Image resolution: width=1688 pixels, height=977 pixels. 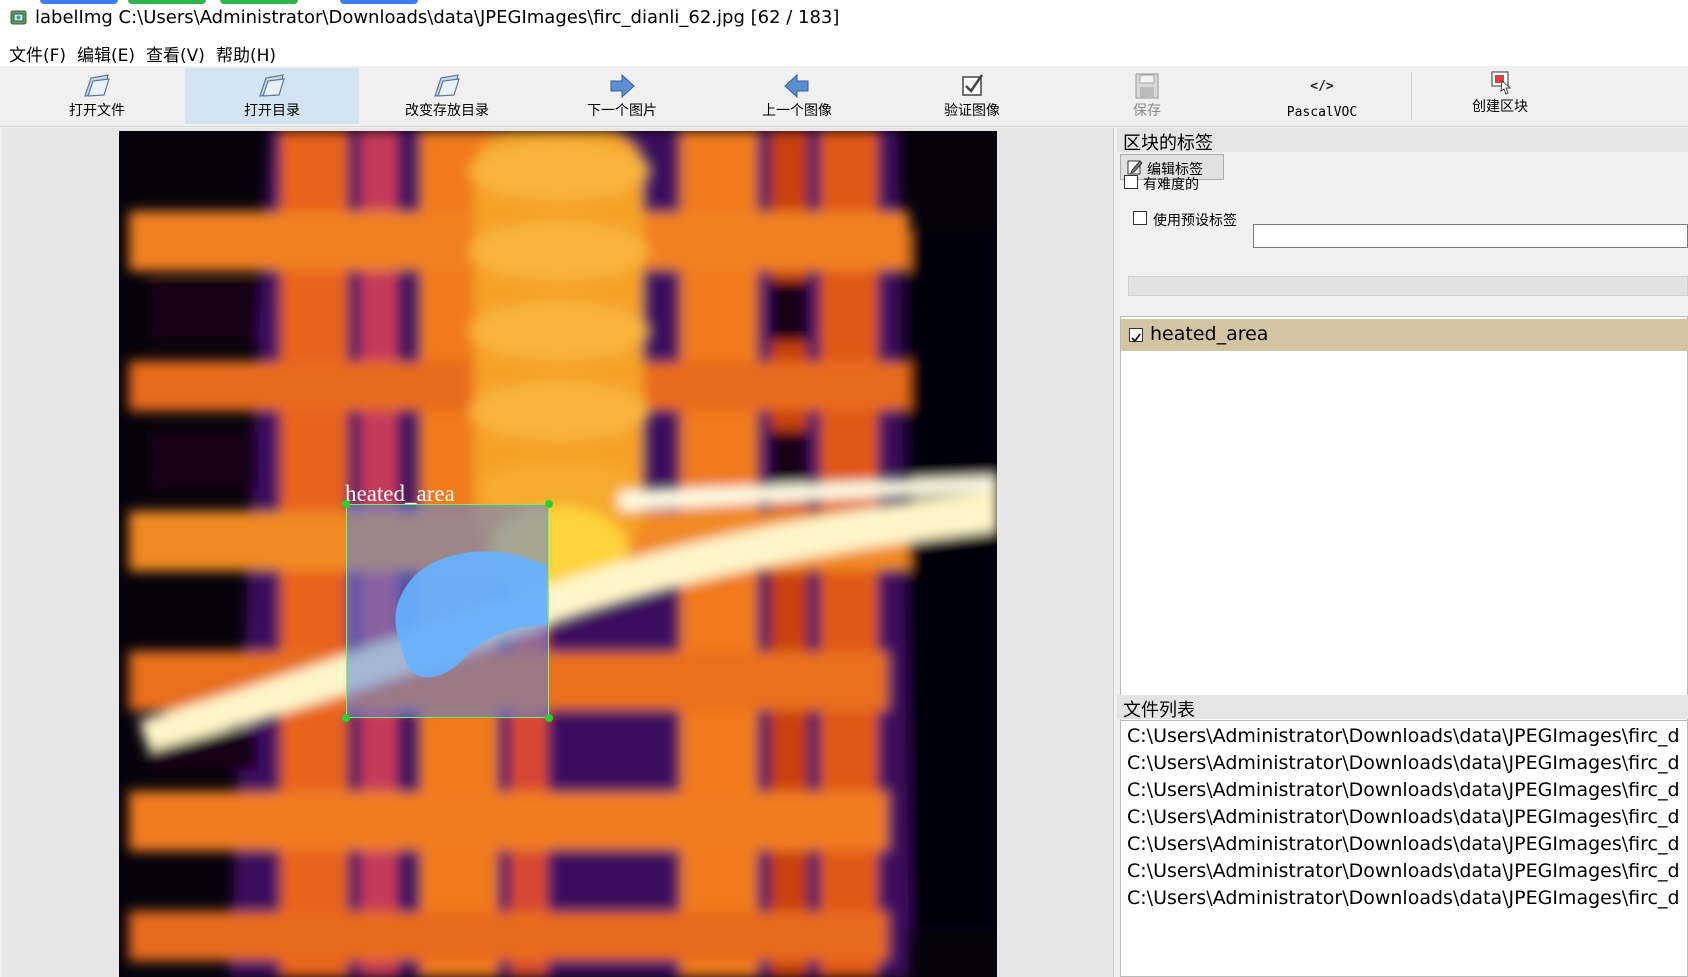 What do you see at coordinates (272, 111) in the screenshot?
I see `open-dir-label: 打开目录` at bounding box center [272, 111].